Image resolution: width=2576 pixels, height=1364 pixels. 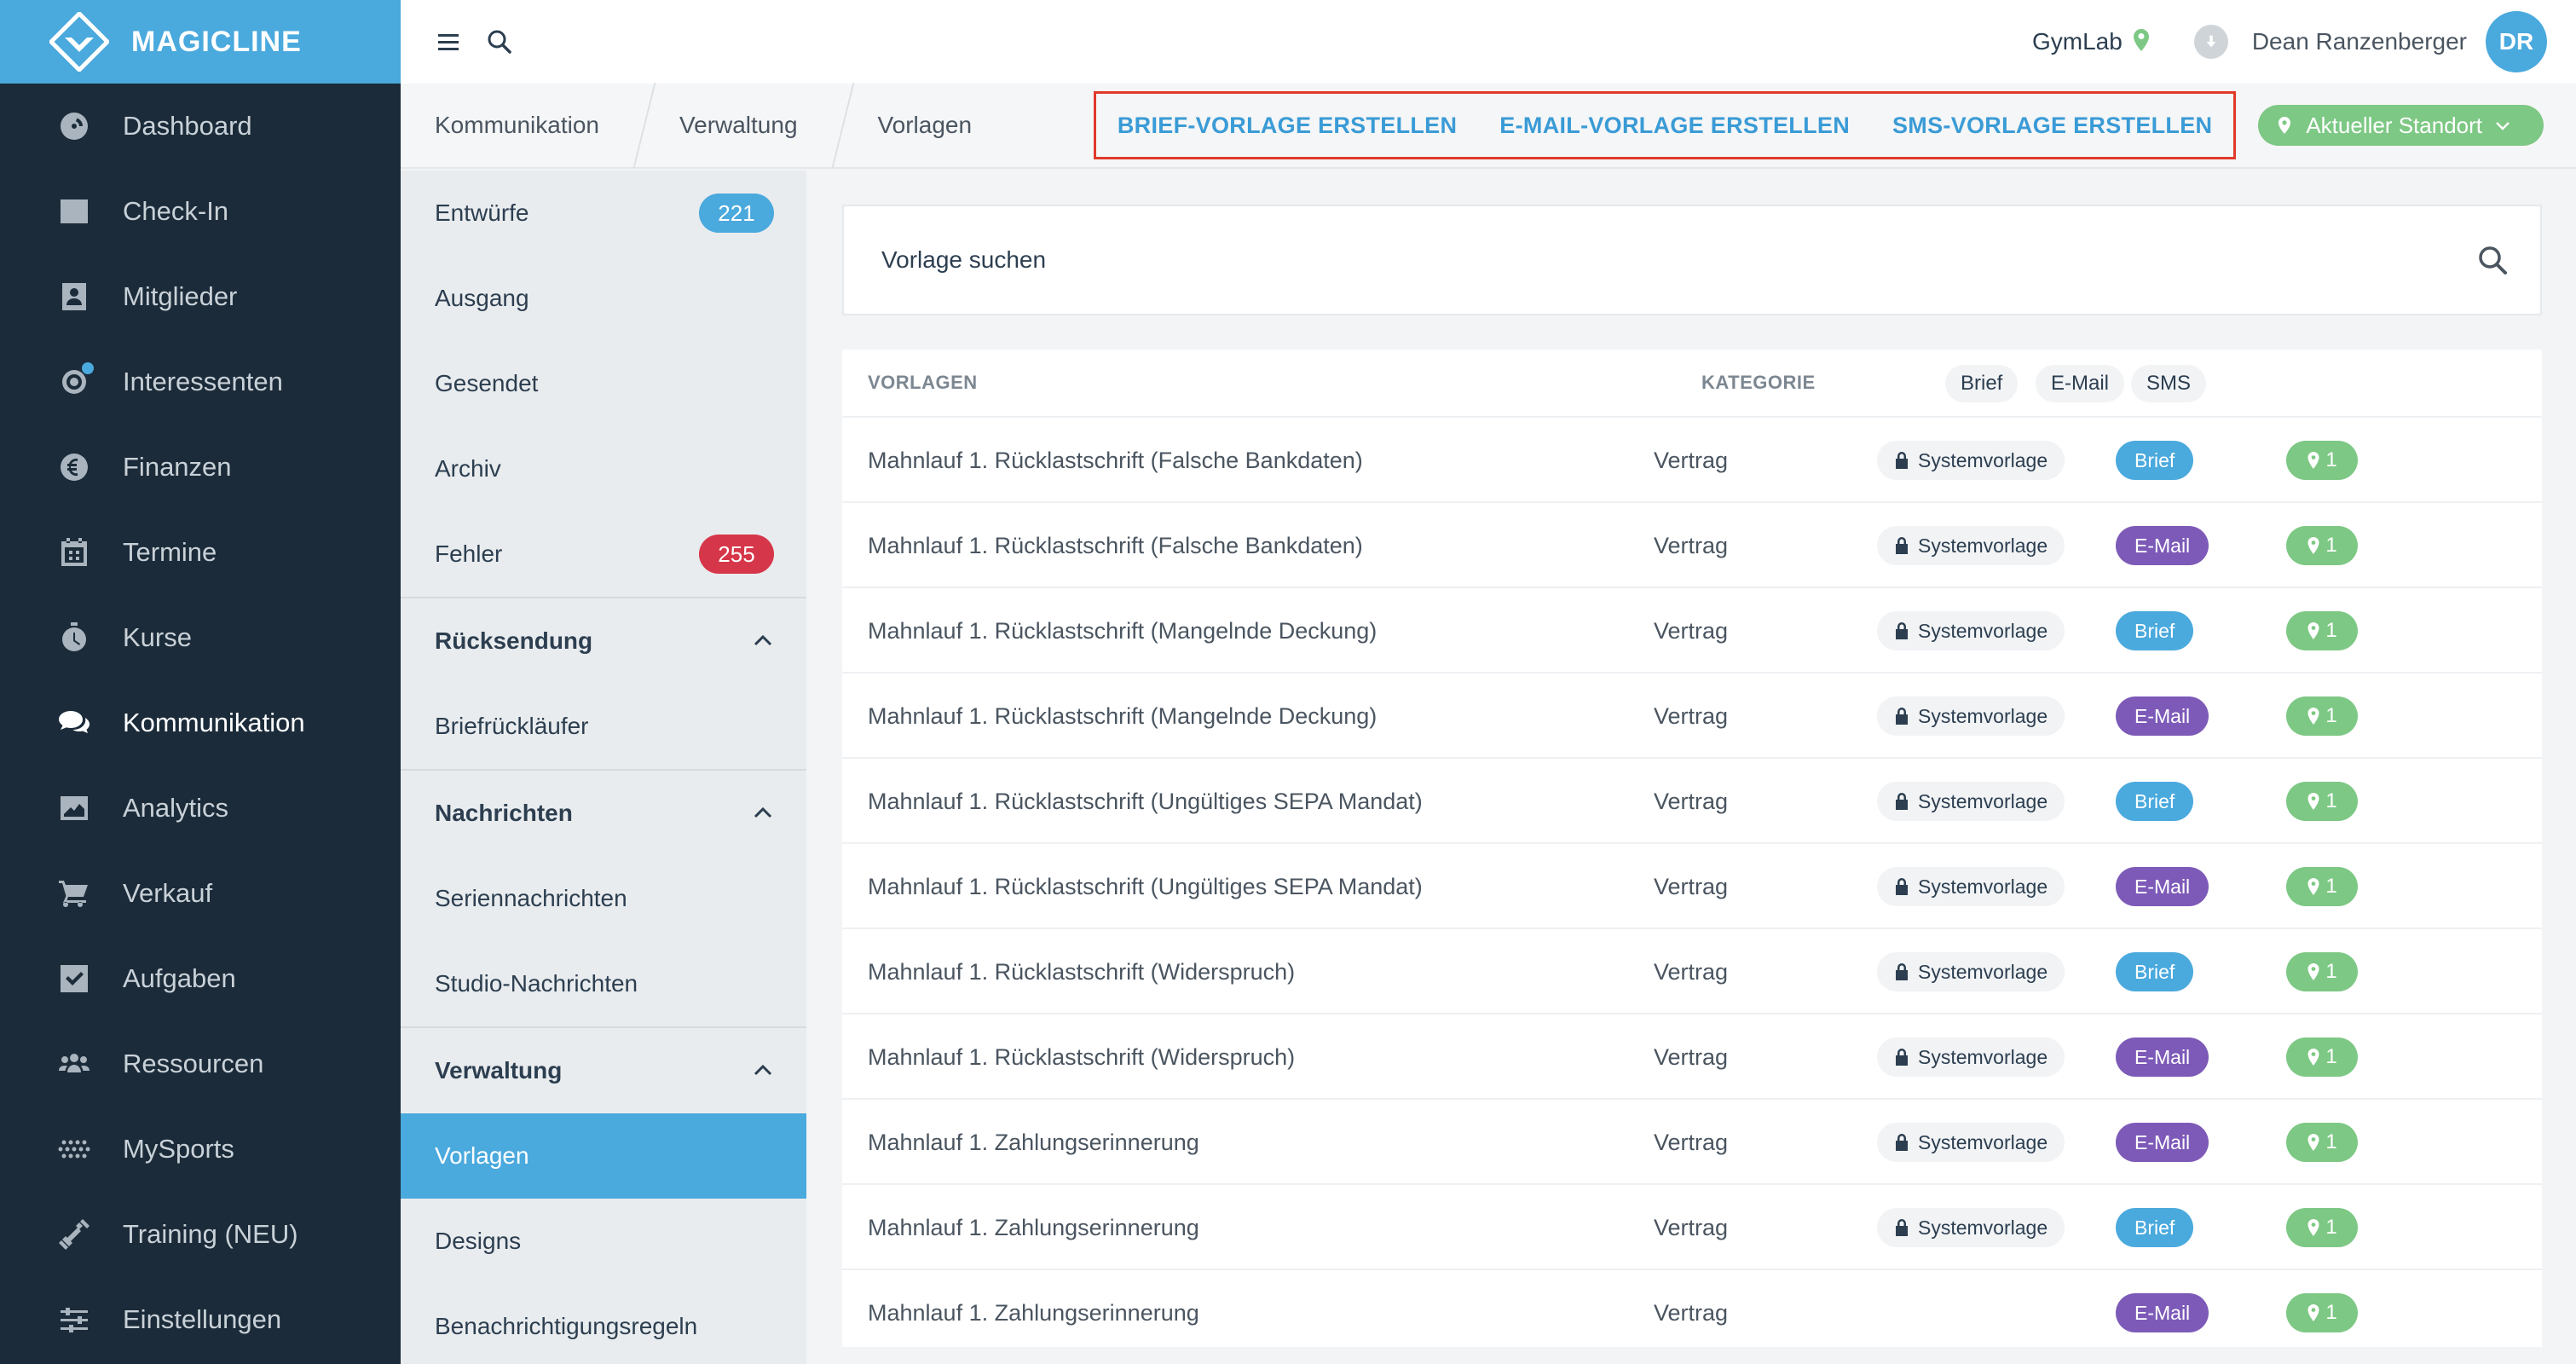 What do you see at coordinates (200, 1064) in the screenshot?
I see `sidebar-item-ressourcen: Ressourcen` at bounding box center [200, 1064].